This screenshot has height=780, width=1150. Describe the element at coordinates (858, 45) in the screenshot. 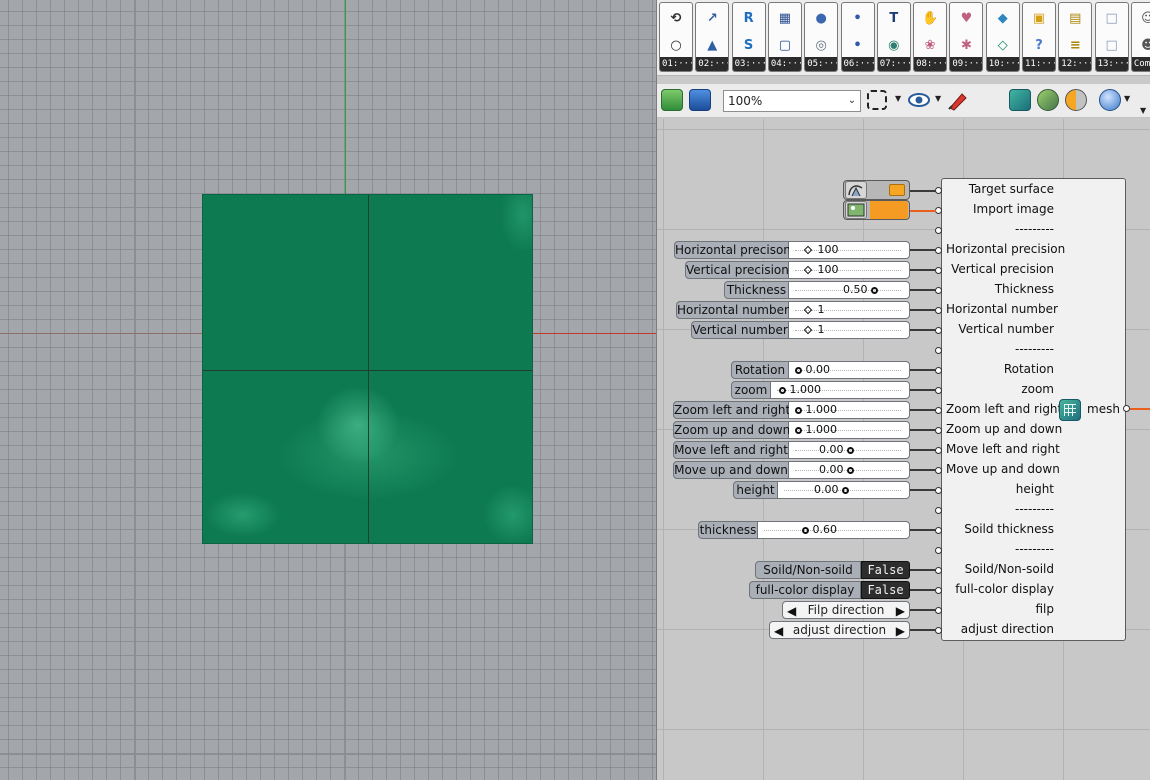

I see `link-nodes-icon: •` at that location.